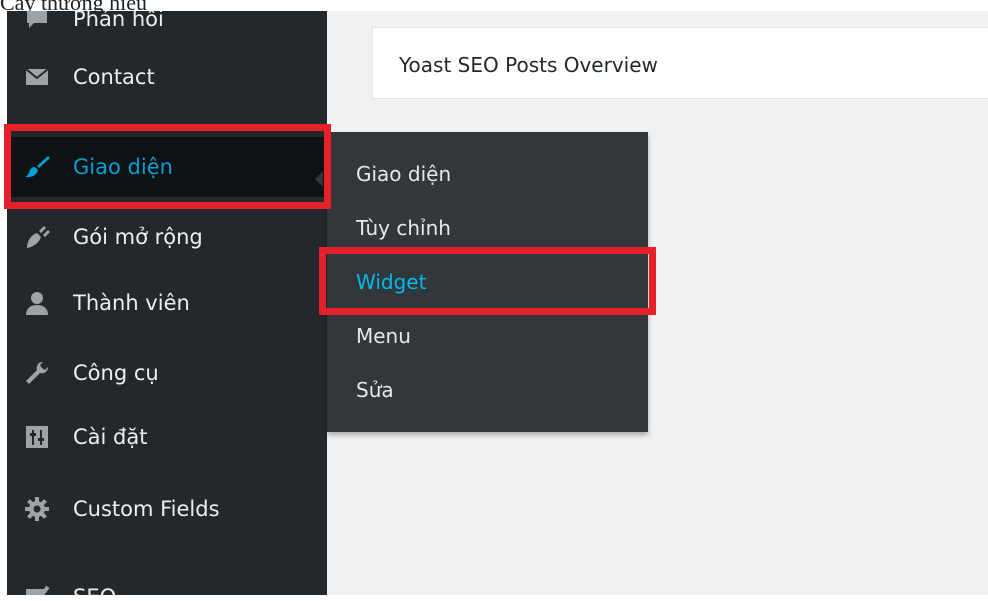 The image size is (988, 601). What do you see at coordinates (167, 77) in the screenshot?
I see `sidebar-item-contact: Contact` at bounding box center [167, 77].